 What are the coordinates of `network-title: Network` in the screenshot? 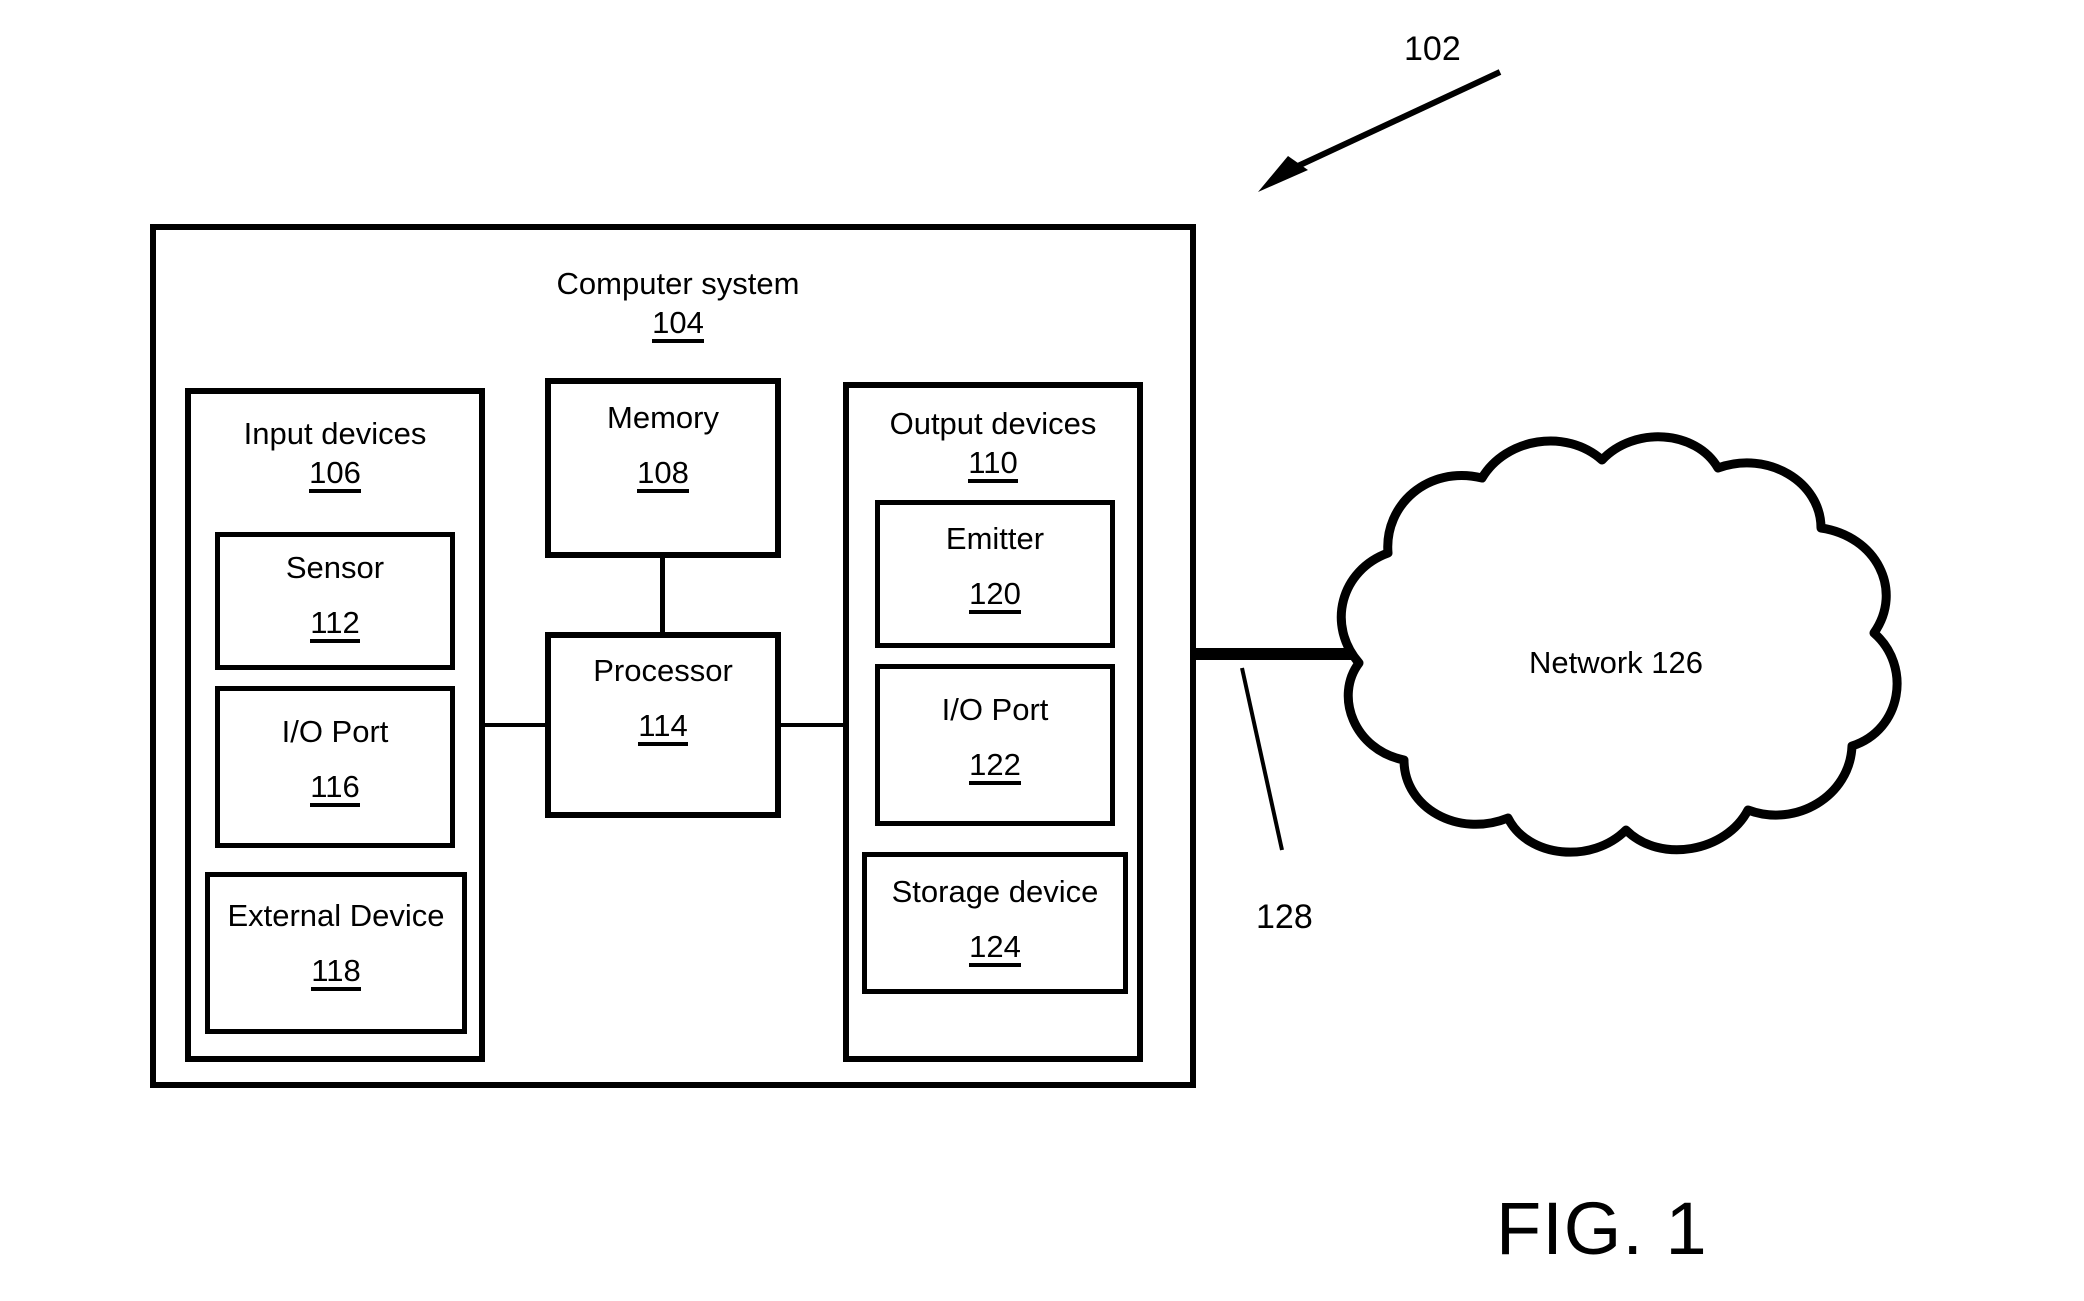 It's located at (1585, 662).